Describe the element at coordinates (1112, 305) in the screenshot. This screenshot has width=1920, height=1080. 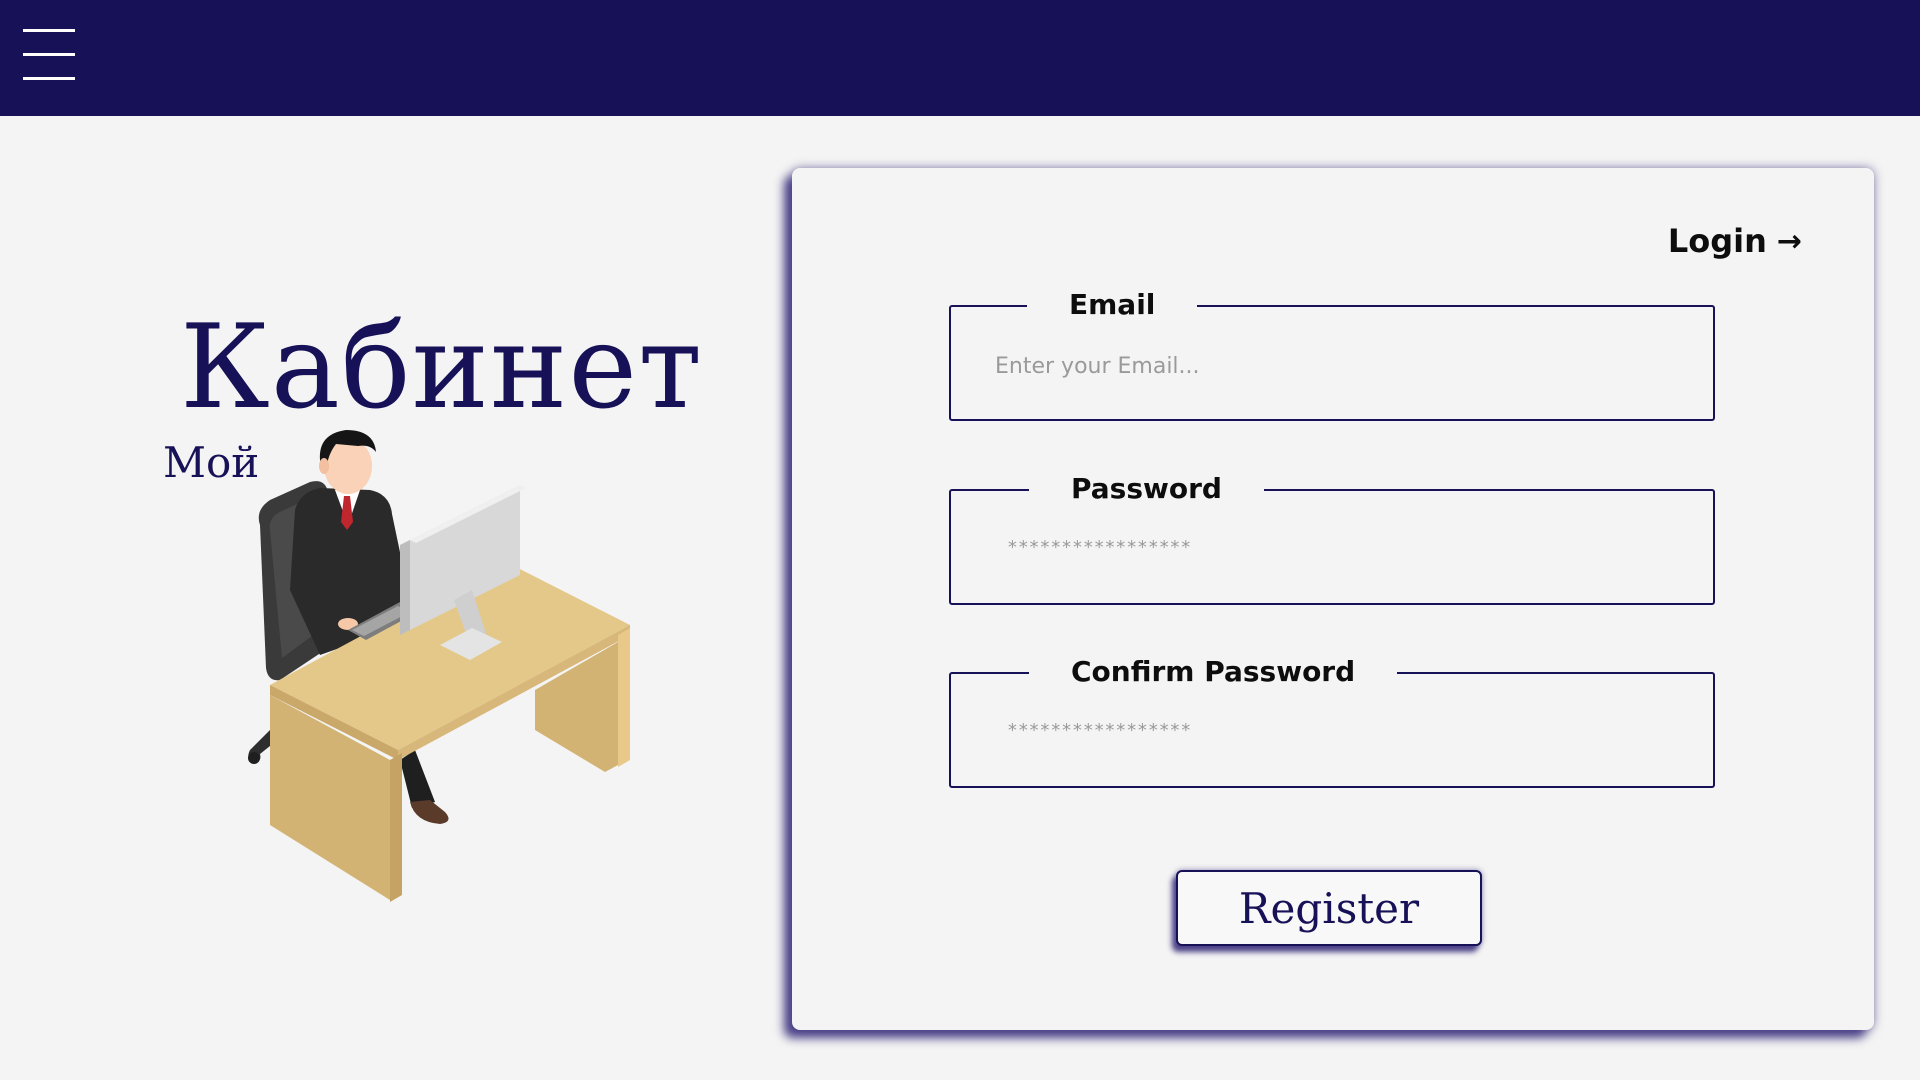
I see `email-label: Email` at that location.